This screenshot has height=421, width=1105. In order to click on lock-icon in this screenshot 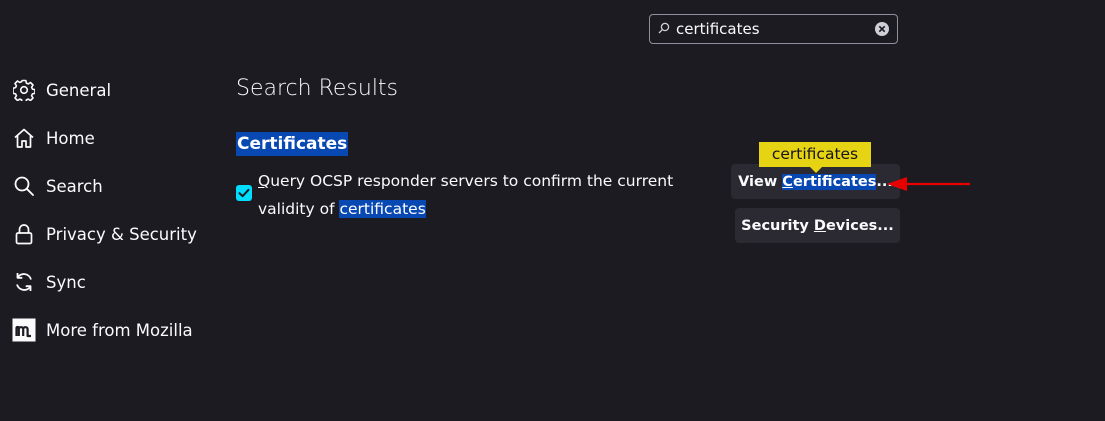, I will do `click(24, 234)`.